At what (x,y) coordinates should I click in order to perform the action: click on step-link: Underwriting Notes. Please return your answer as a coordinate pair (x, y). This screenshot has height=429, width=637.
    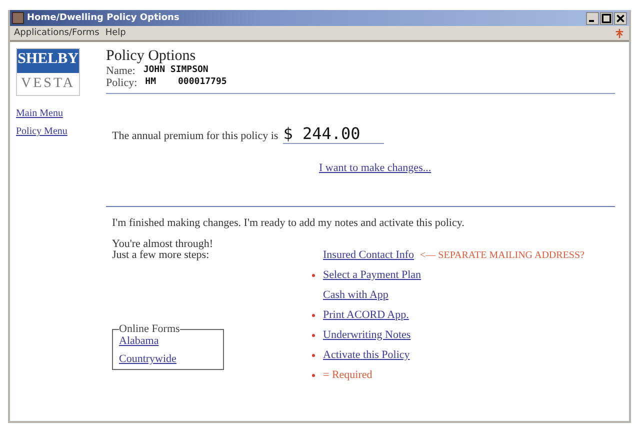
    Looking at the image, I should click on (367, 335).